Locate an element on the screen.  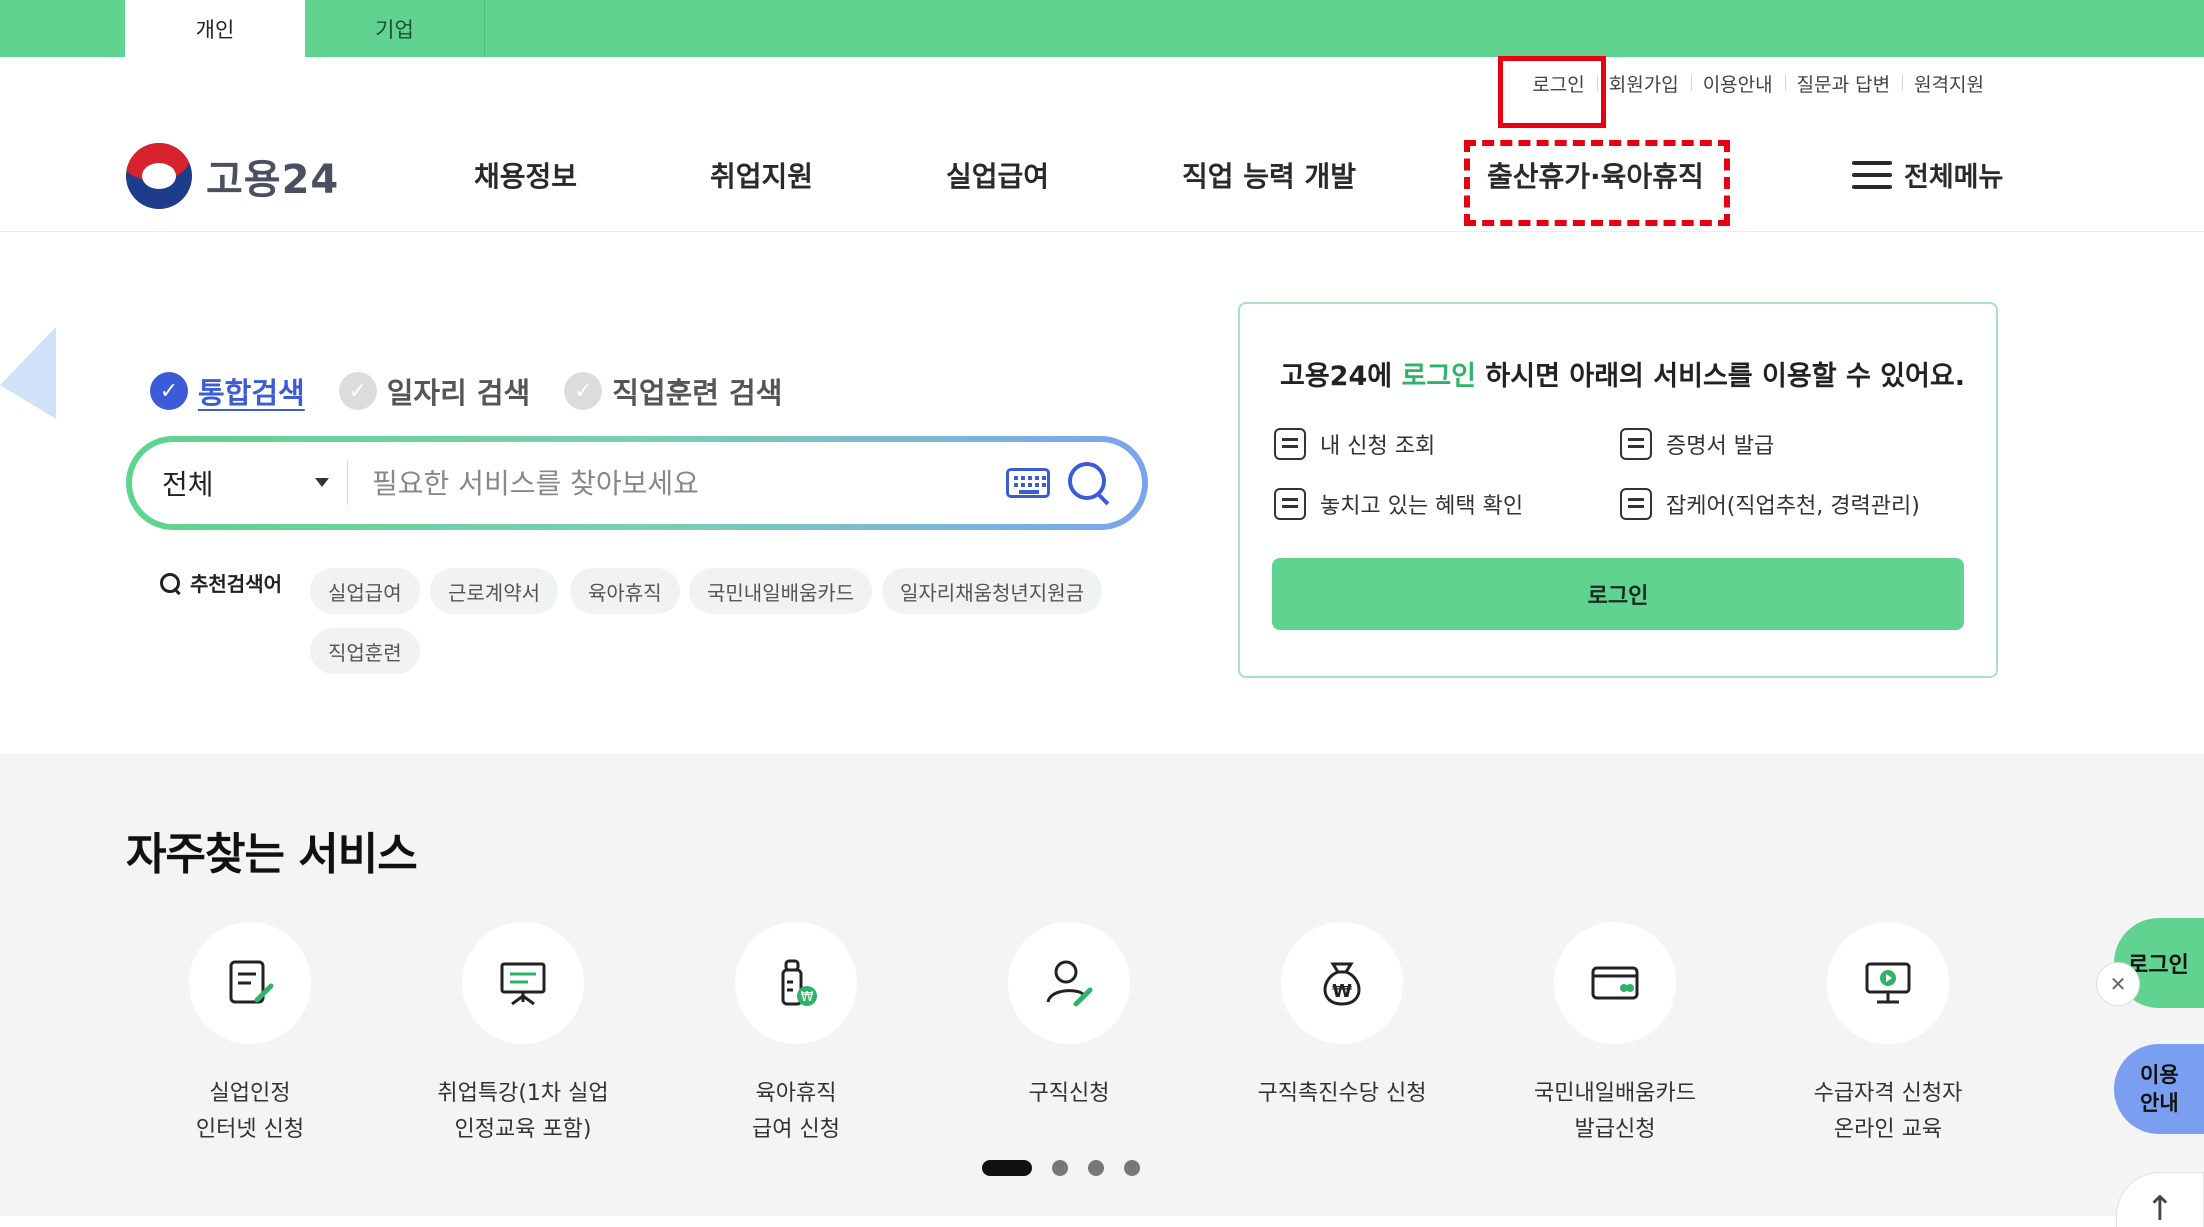
search-tab-label: 통합검색 is located at coordinates (251, 393).